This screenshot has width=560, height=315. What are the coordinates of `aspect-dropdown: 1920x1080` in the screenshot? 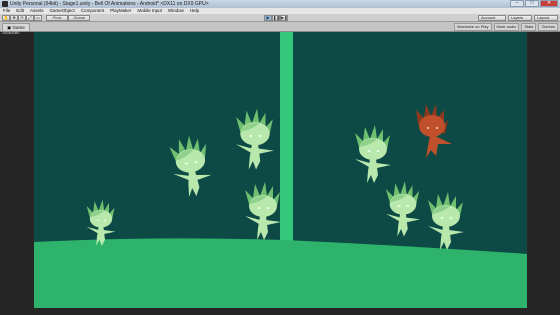 It's located at (10, 33).